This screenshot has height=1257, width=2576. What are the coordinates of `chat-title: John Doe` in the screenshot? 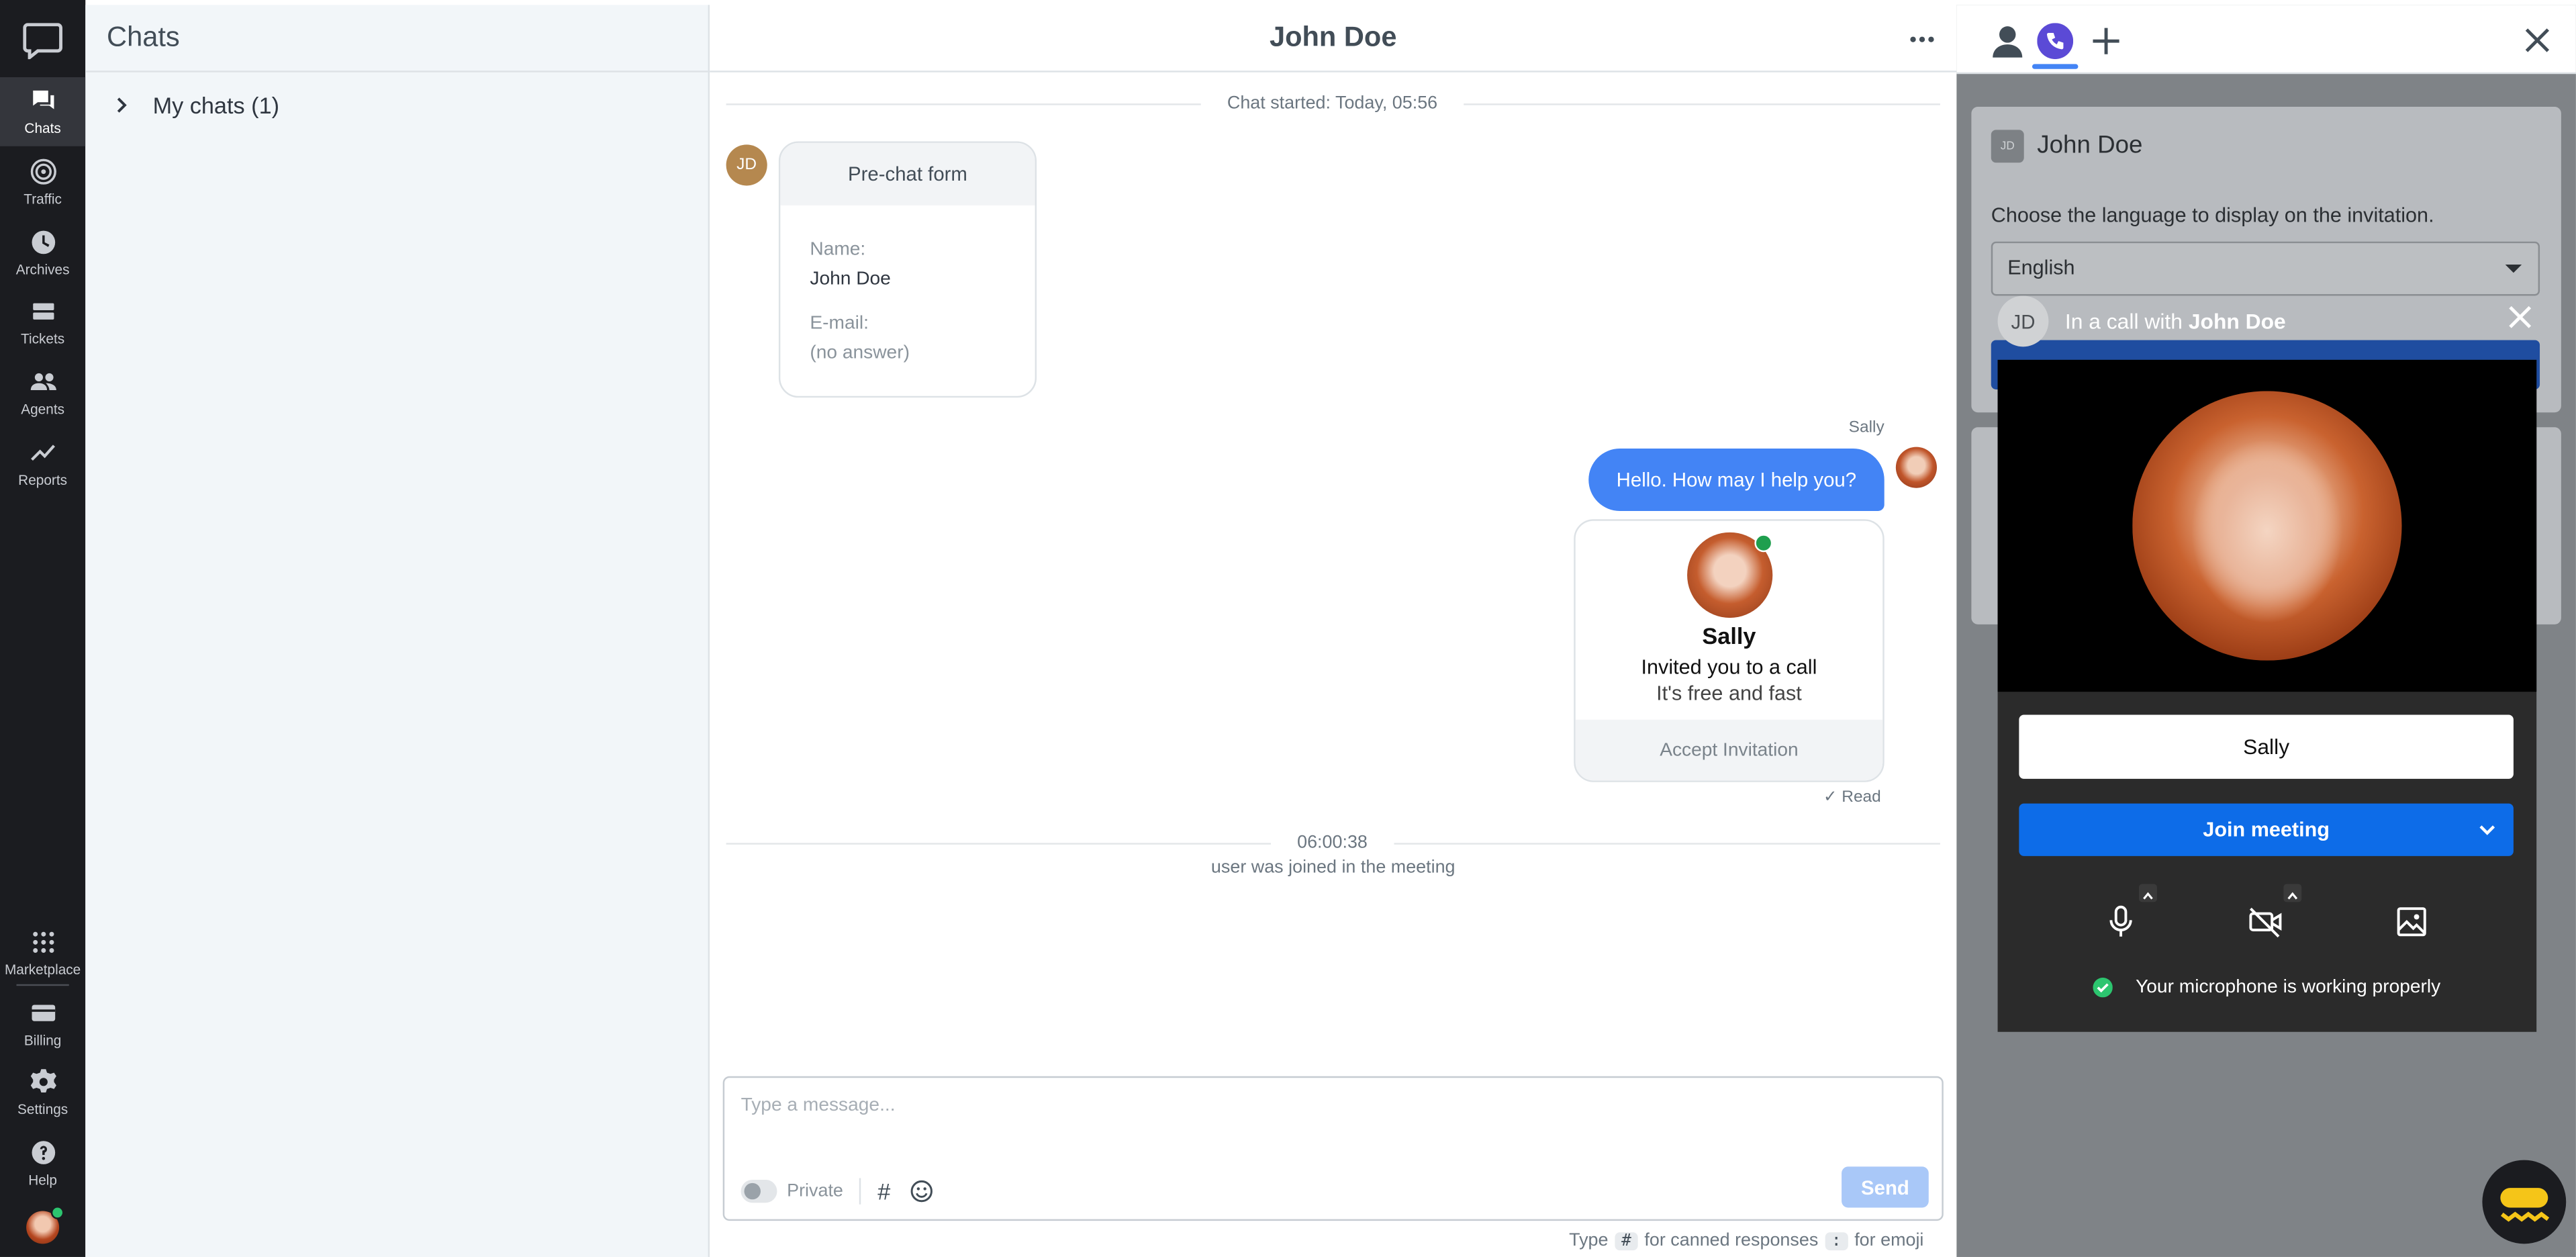 It's located at (1333, 37).